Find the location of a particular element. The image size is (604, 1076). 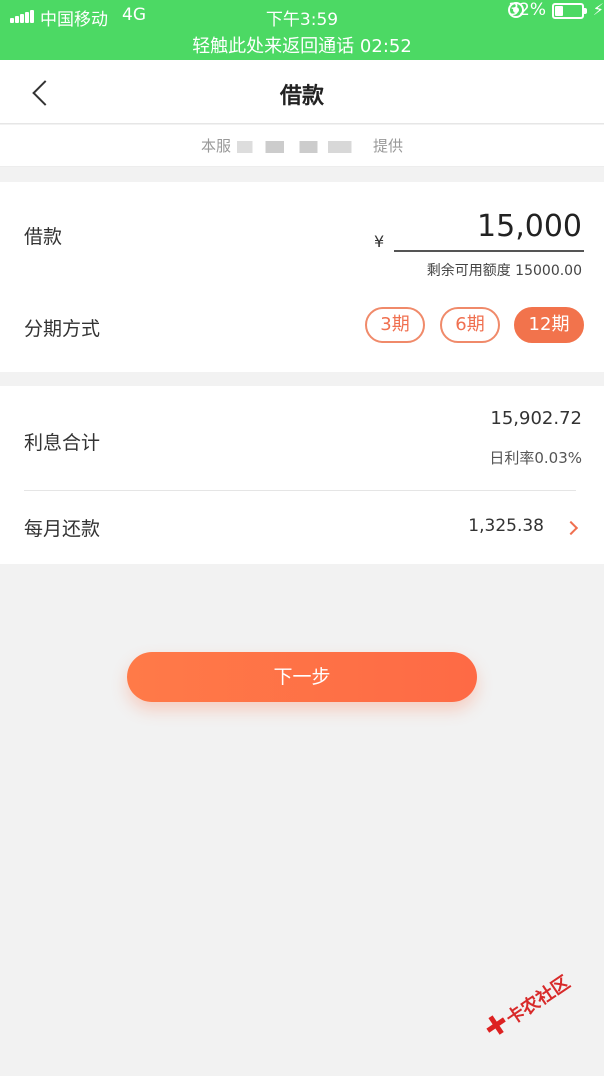

currency-symbol: ¥ is located at coordinates (379, 241).